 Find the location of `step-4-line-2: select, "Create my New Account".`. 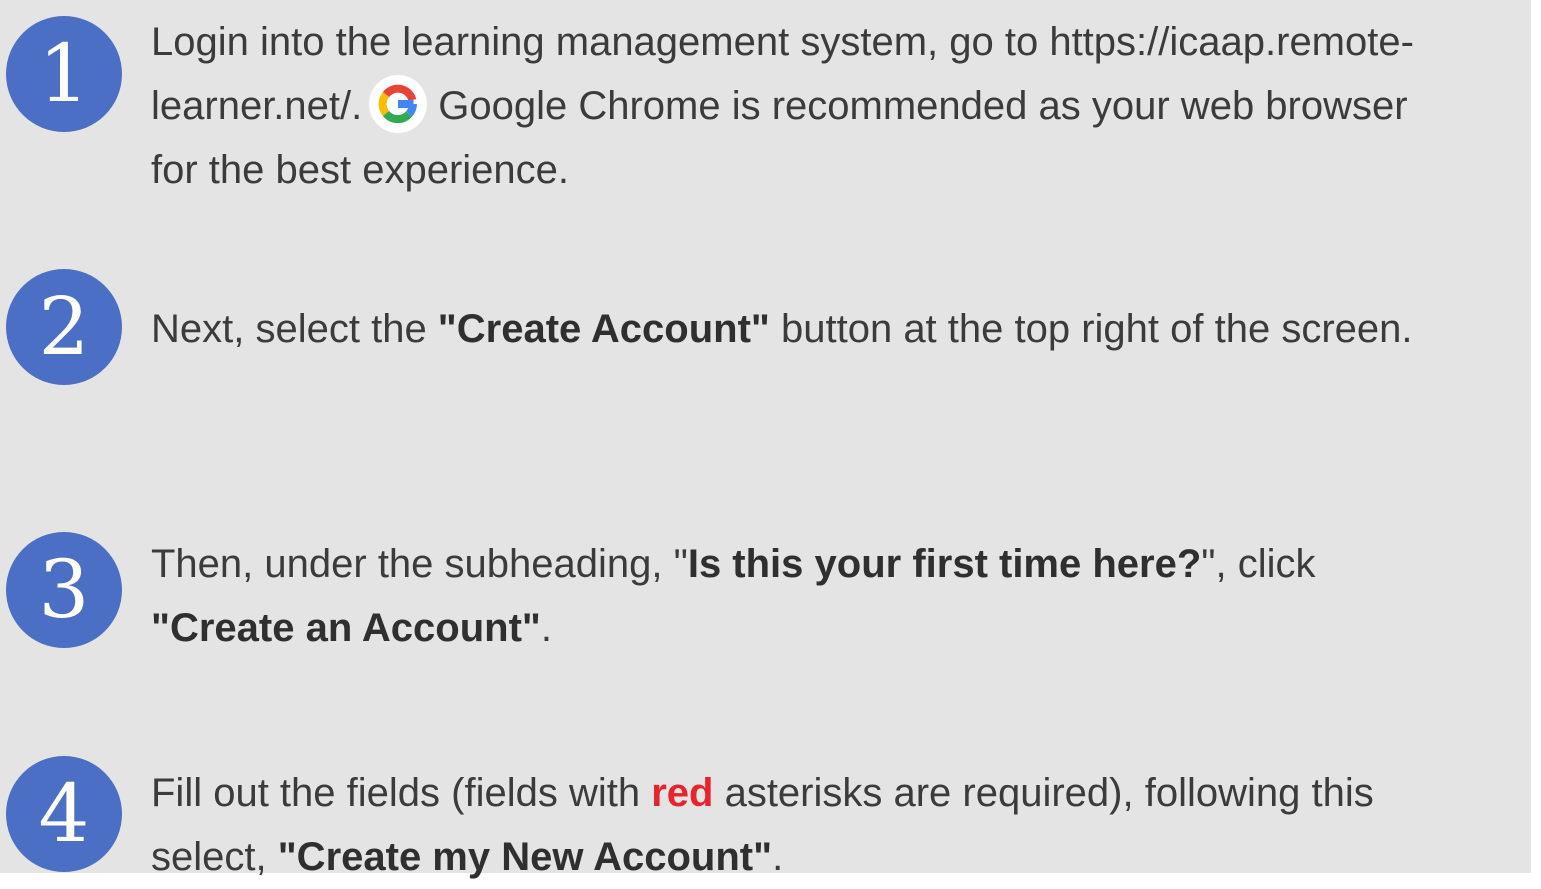

step-4-line-2: select, "Create my New Account". is located at coordinates (836, 857).